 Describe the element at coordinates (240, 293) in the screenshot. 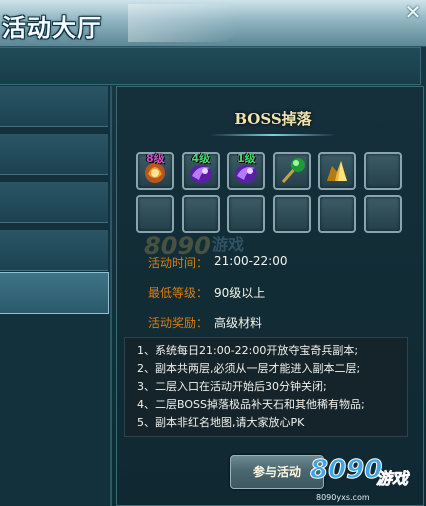

I see `min-level-value: 90级以上` at that location.